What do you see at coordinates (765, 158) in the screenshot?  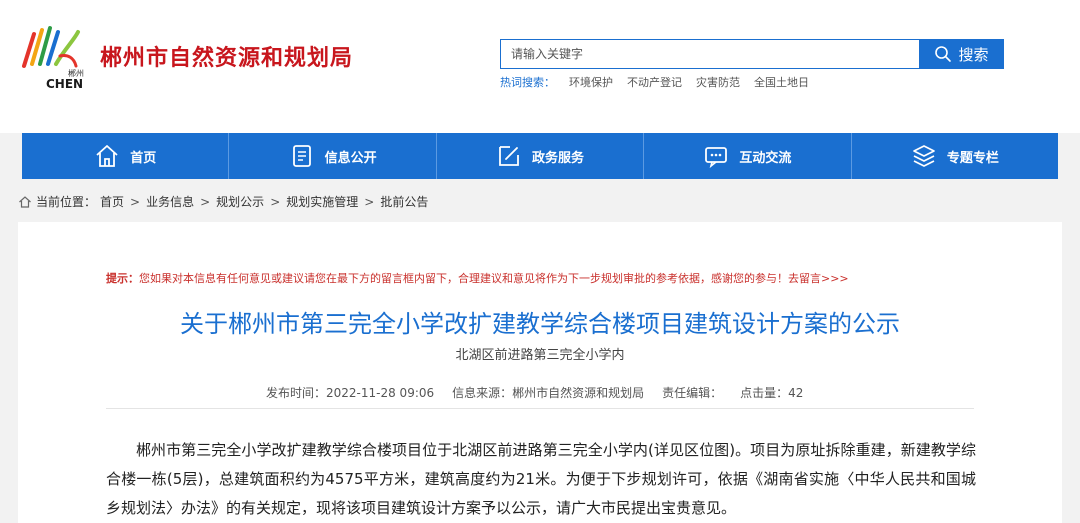 I see `nav-item-label: 互动交流` at bounding box center [765, 158].